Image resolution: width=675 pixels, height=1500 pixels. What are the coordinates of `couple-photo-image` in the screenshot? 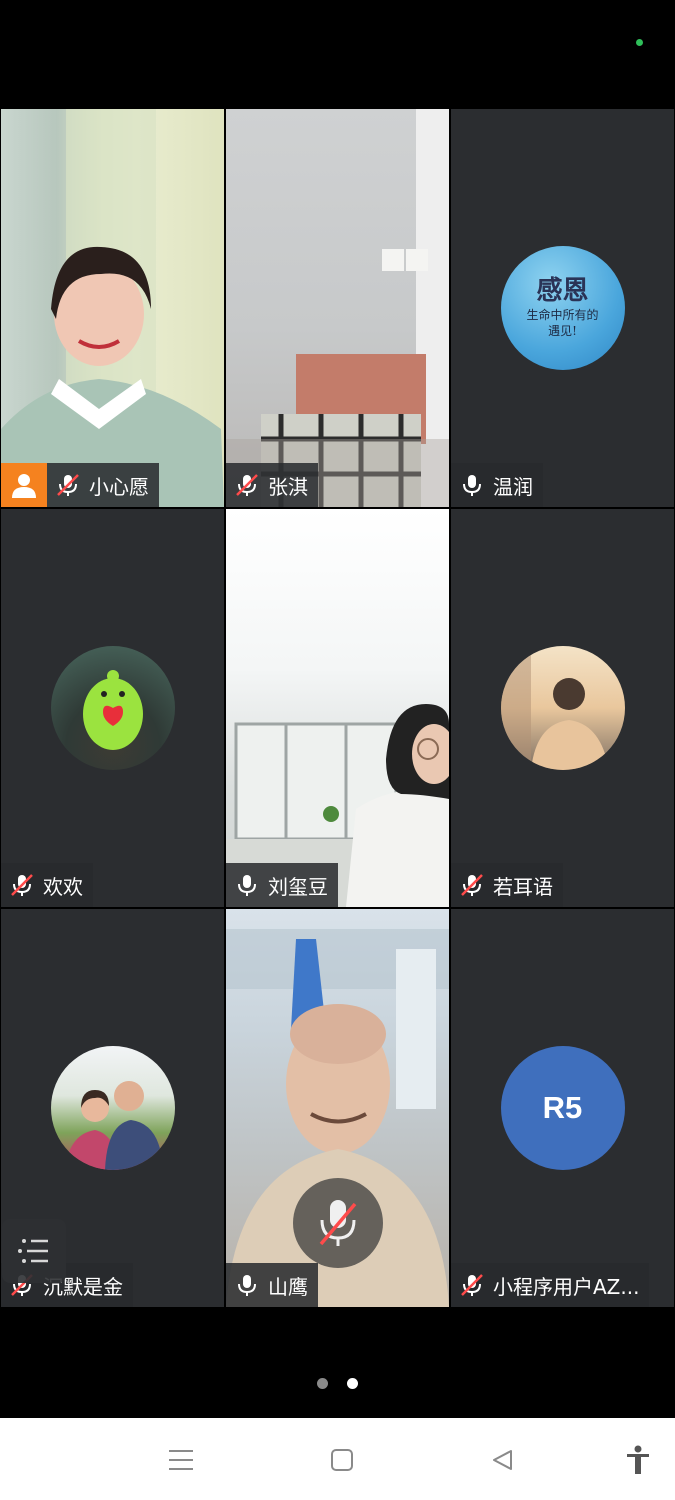 It's located at (113, 1125).